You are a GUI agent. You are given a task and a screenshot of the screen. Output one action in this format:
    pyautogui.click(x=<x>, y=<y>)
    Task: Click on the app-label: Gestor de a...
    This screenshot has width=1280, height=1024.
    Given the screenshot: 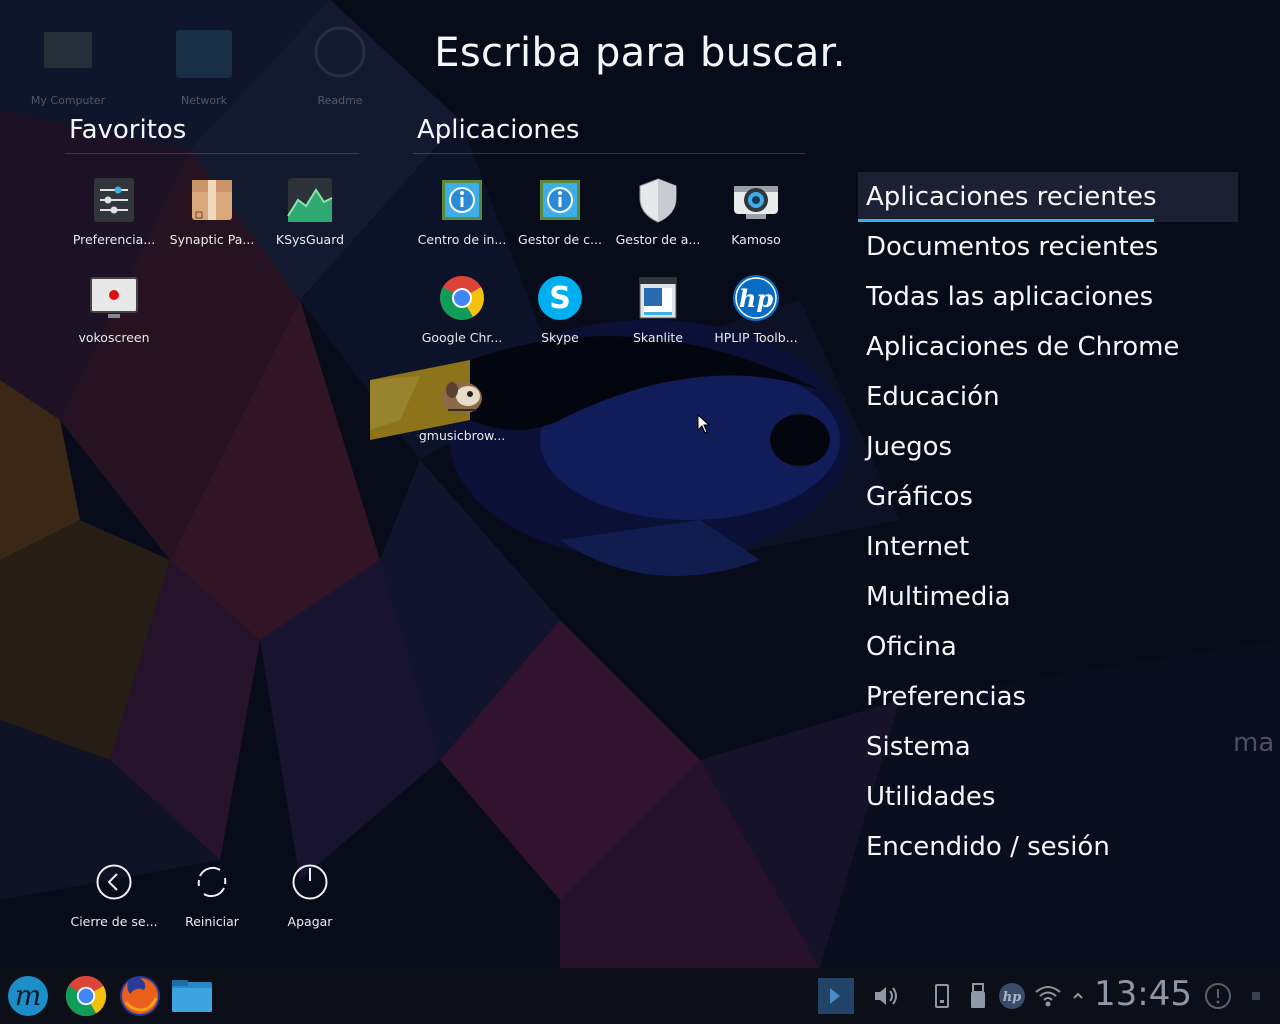 What is the action you would take?
    pyautogui.click(x=658, y=239)
    